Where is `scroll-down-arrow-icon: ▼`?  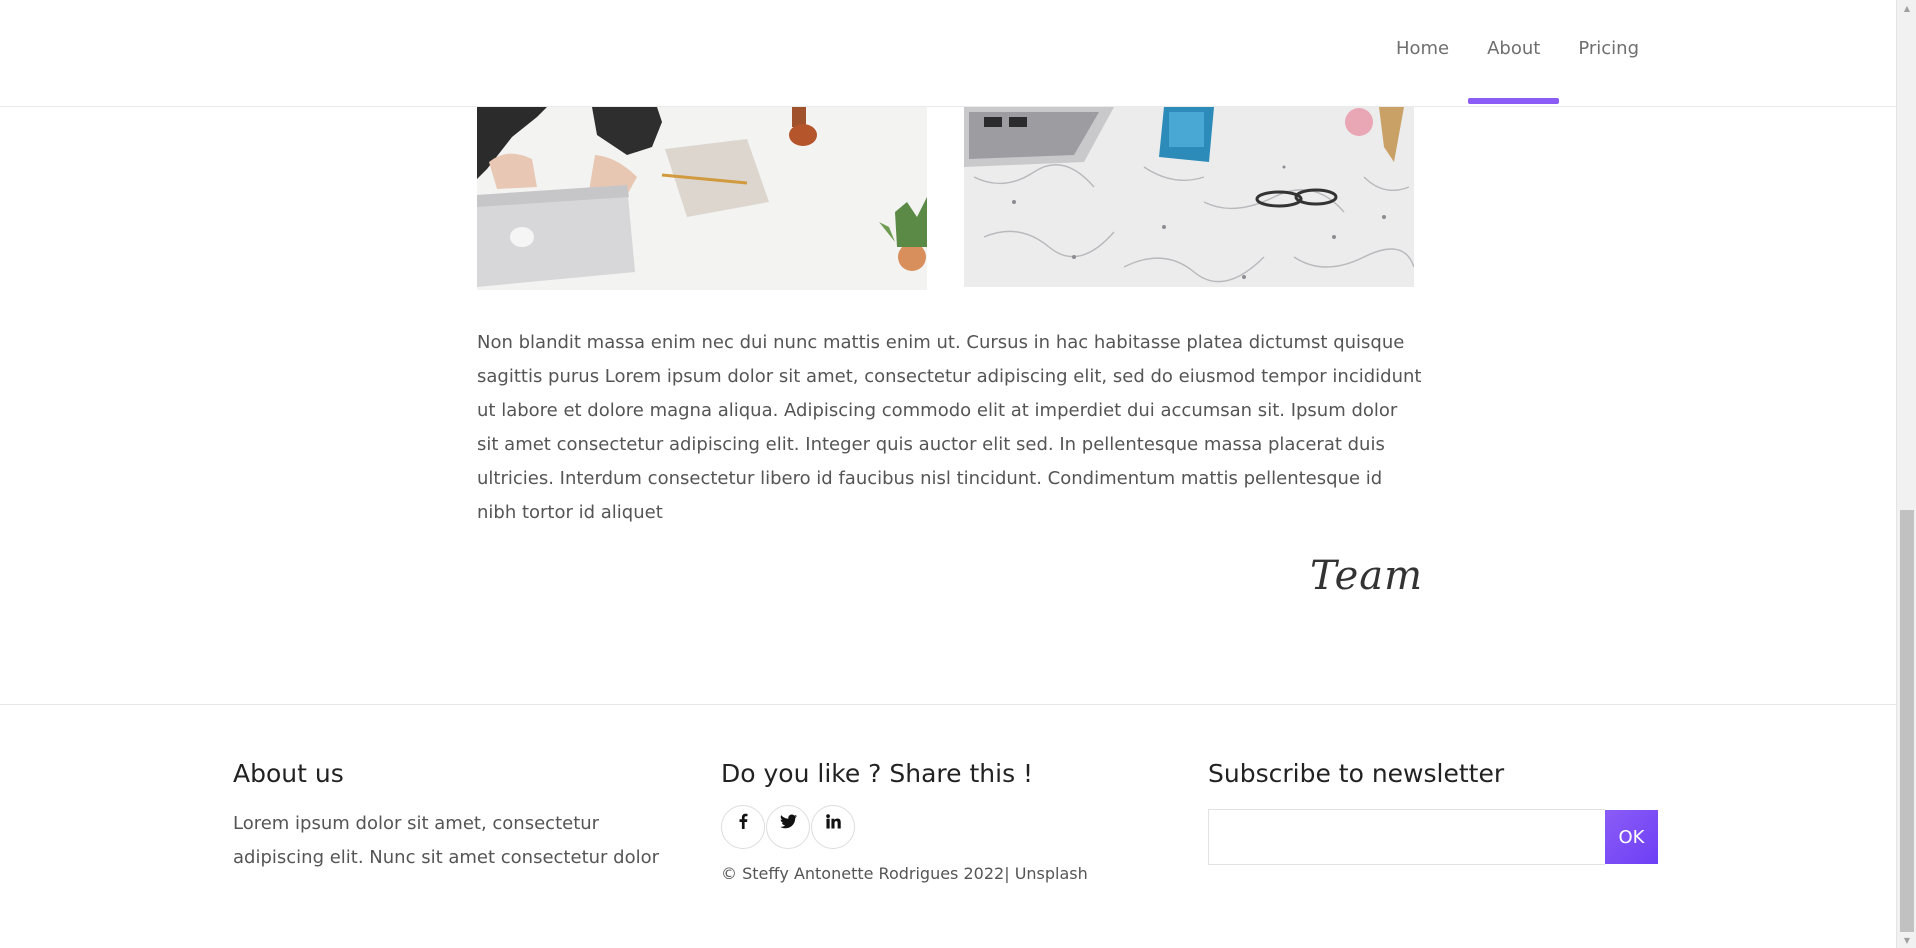 scroll-down-arrow-icon: ▼ is located at coordinates (1906, 940).